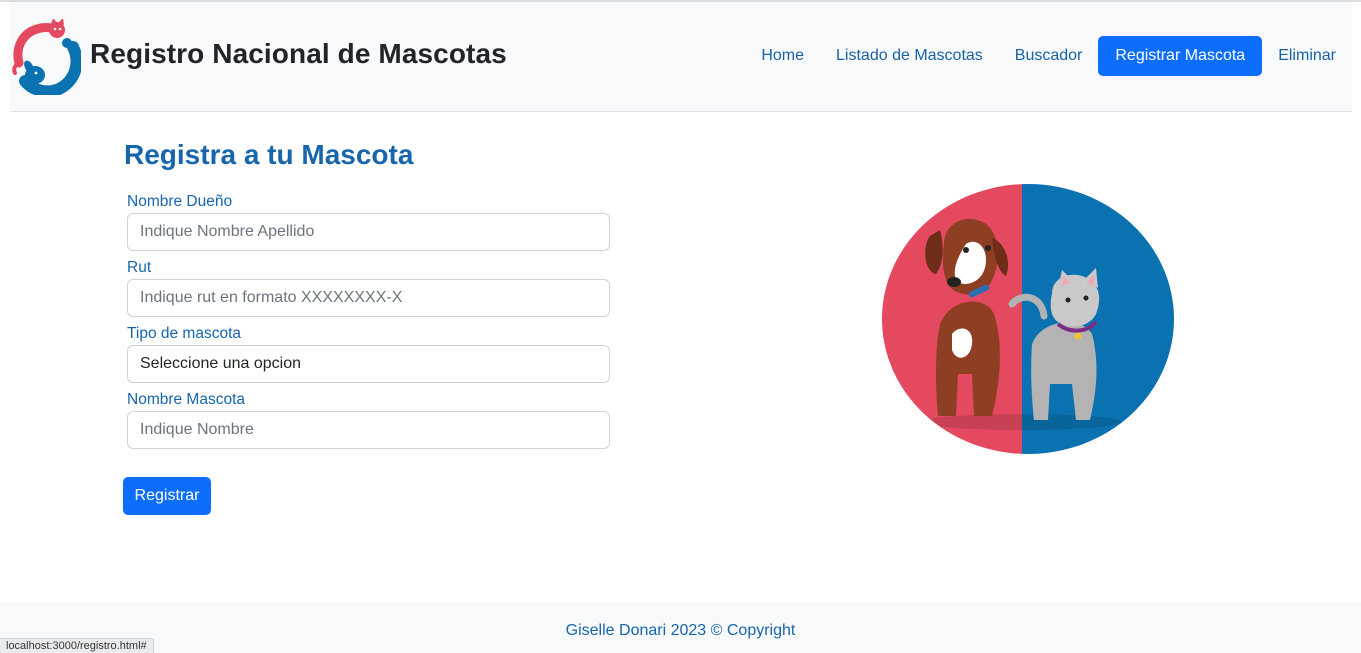 The width and height of the screenshot is (1361, 653). What do you see at coordinates (1307, 56) in the screenshot?
I see `nav-eliminar: Eliminar` at bounding box center [1307, 56].